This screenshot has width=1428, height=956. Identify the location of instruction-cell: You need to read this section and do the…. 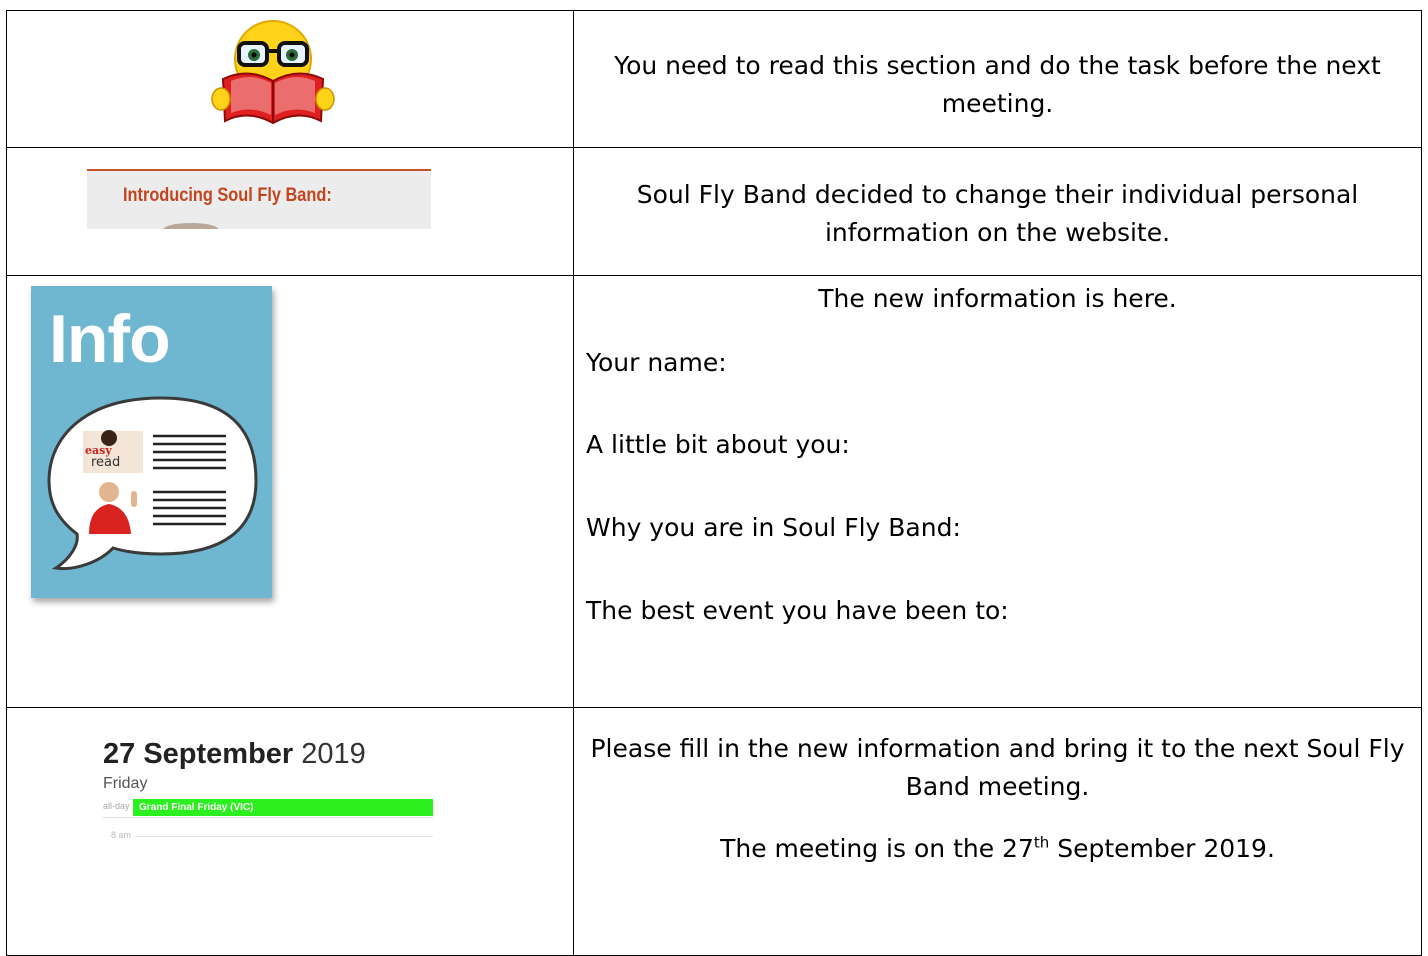
(997, 79).